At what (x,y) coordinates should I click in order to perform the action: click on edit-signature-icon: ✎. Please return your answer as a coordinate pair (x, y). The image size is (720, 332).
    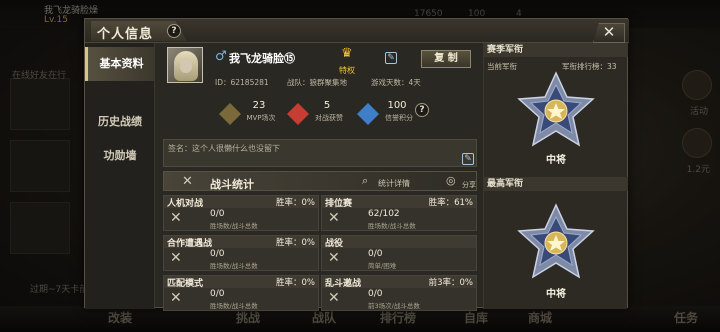
    Looking at the image, I should click on (468, 159).